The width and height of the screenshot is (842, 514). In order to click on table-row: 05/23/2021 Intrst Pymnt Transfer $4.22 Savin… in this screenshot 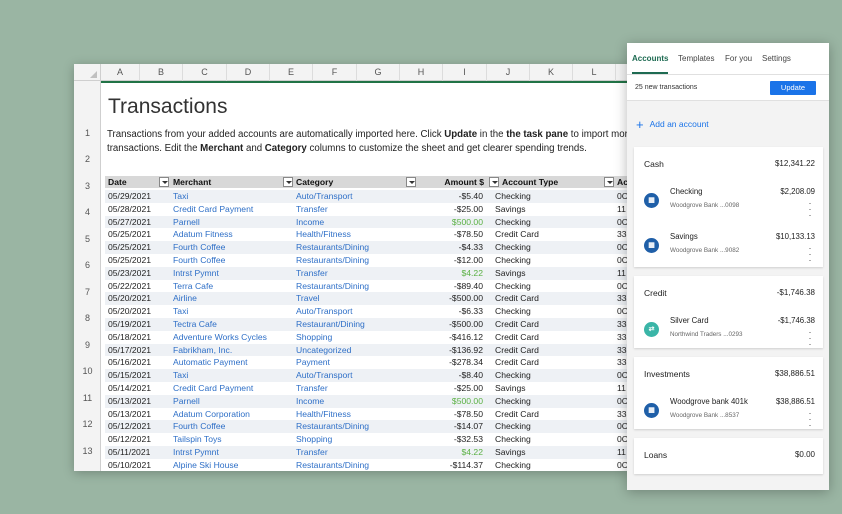, I will do `click(367, 273)`.